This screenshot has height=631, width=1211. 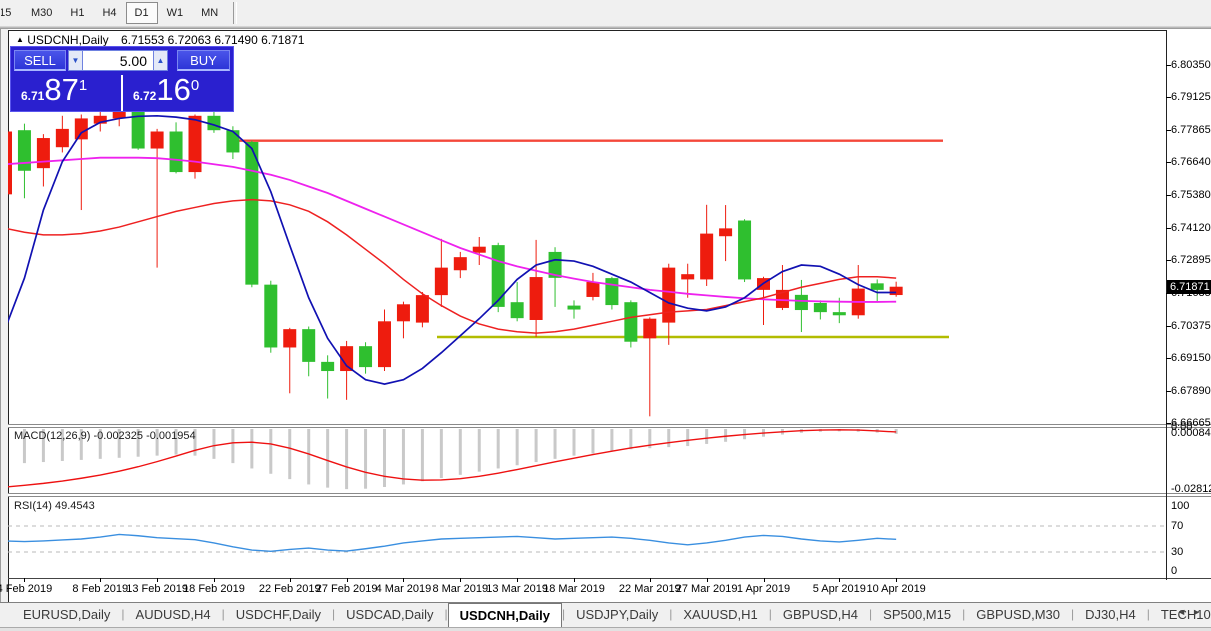 What do you see at coordinates (1191, 129) in the screenshot?
I see `price-tick-label: 6.77865` at bounding box center [1191, 129].